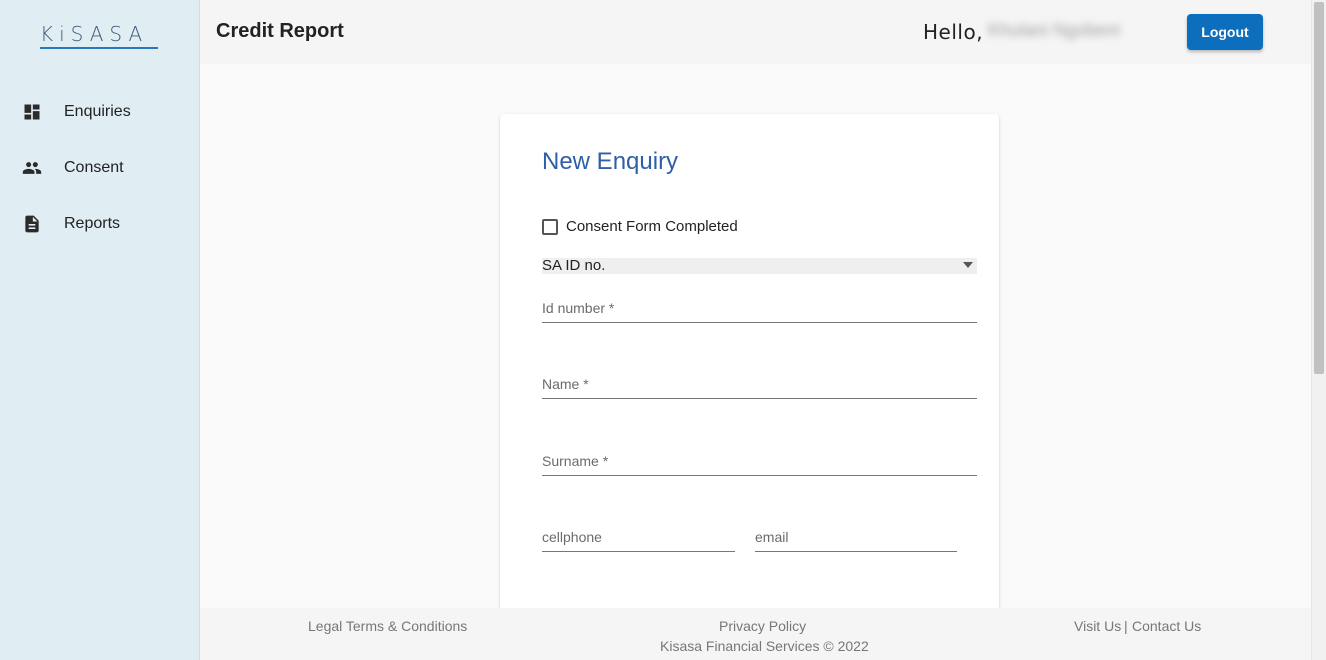 The image size is (1326, 660). Describe the element at coordinates (1054, 30) in the screenshot. I see `user-name-blurred: Khulani Ngobeni` at that location.